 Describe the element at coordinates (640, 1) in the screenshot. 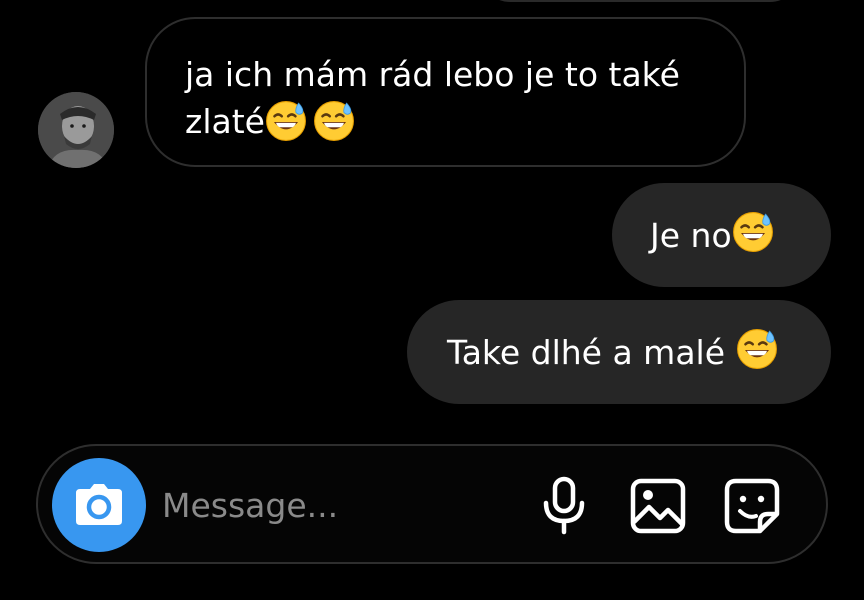

I see `previous-message-bubble-edge` at that location.